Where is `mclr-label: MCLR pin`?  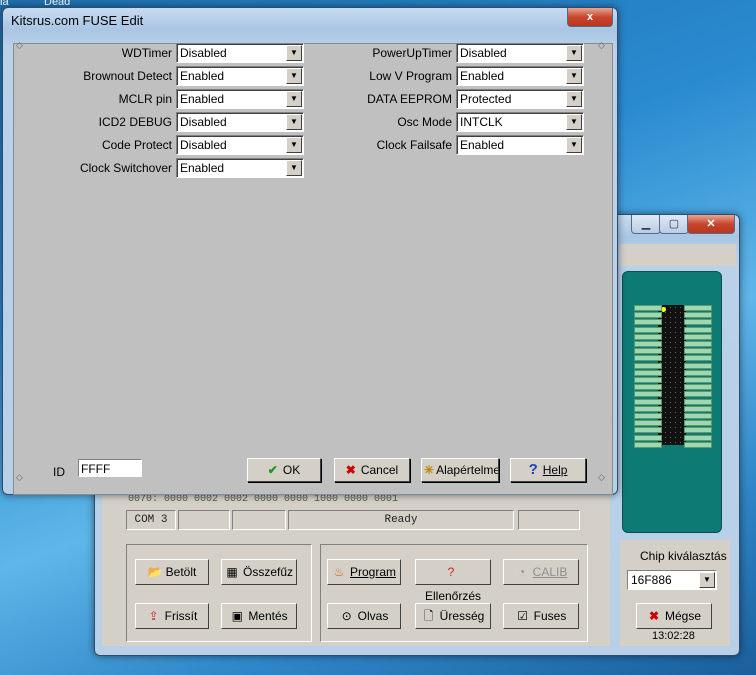 mclr-label: MCLR pin is located at coordinates (145, 99).